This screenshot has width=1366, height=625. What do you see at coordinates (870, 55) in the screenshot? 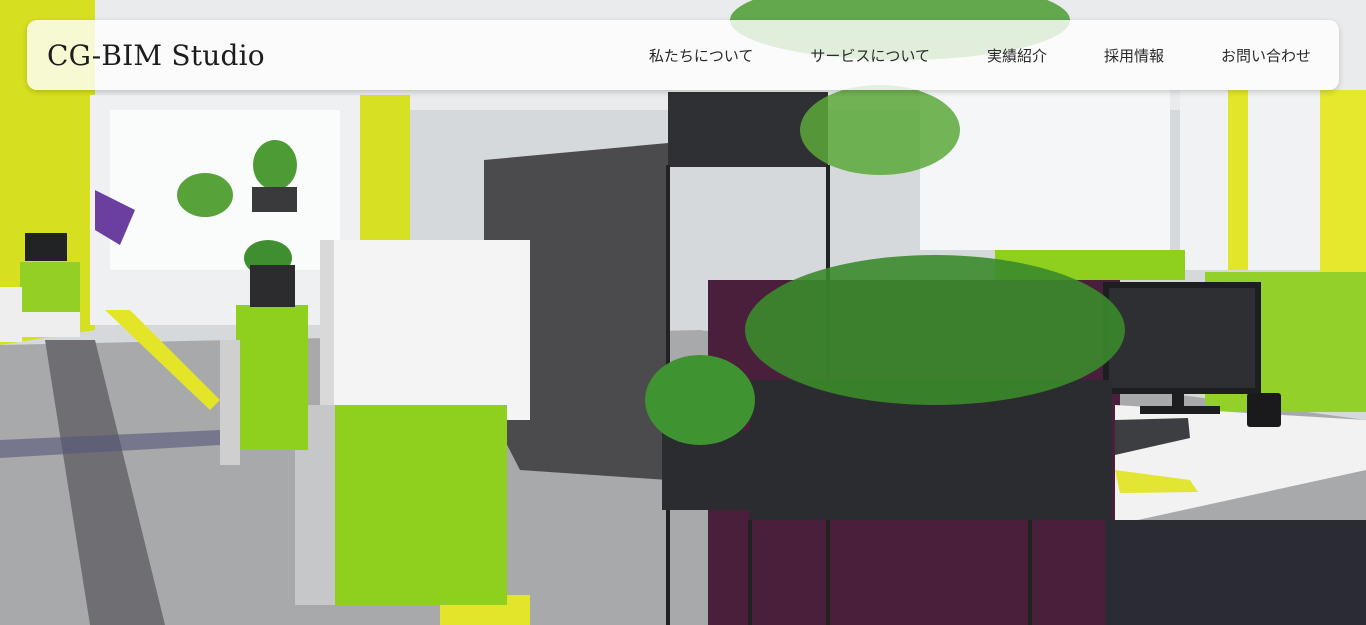
I see `nav-item-services: サービスについて` at bounding box center [870, 55].